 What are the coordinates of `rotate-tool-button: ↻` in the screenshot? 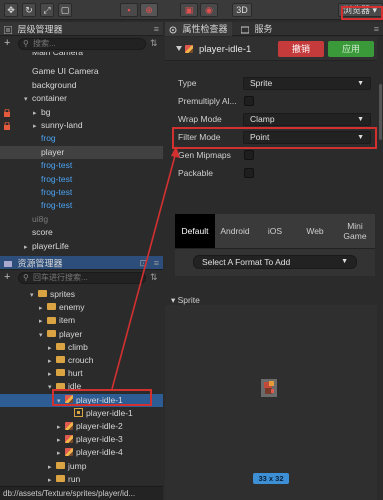 It's located at (29, 10).